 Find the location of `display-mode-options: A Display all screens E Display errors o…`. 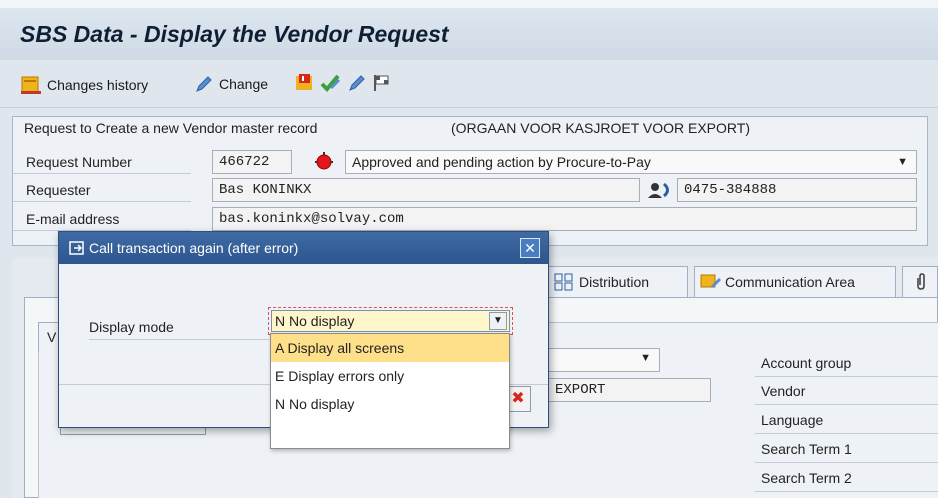

display-mode-options: A Display all screens E Display errors o… is located at coordinates (390, 391).